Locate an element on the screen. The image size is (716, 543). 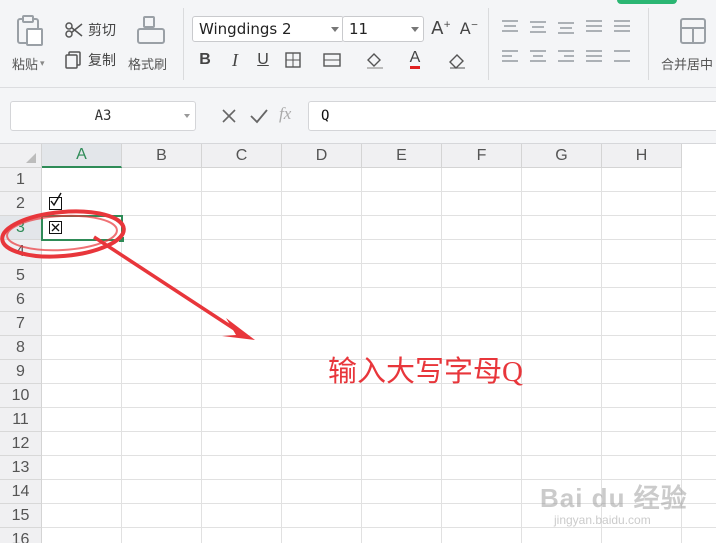
fx-icon: fx is located at coordinates (285, 113).